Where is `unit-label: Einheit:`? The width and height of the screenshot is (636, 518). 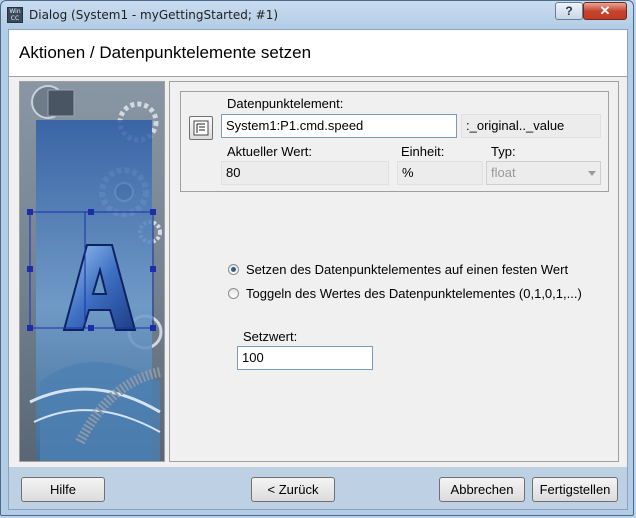 unit-label: Einheit: is located at coordinates (423, 151).